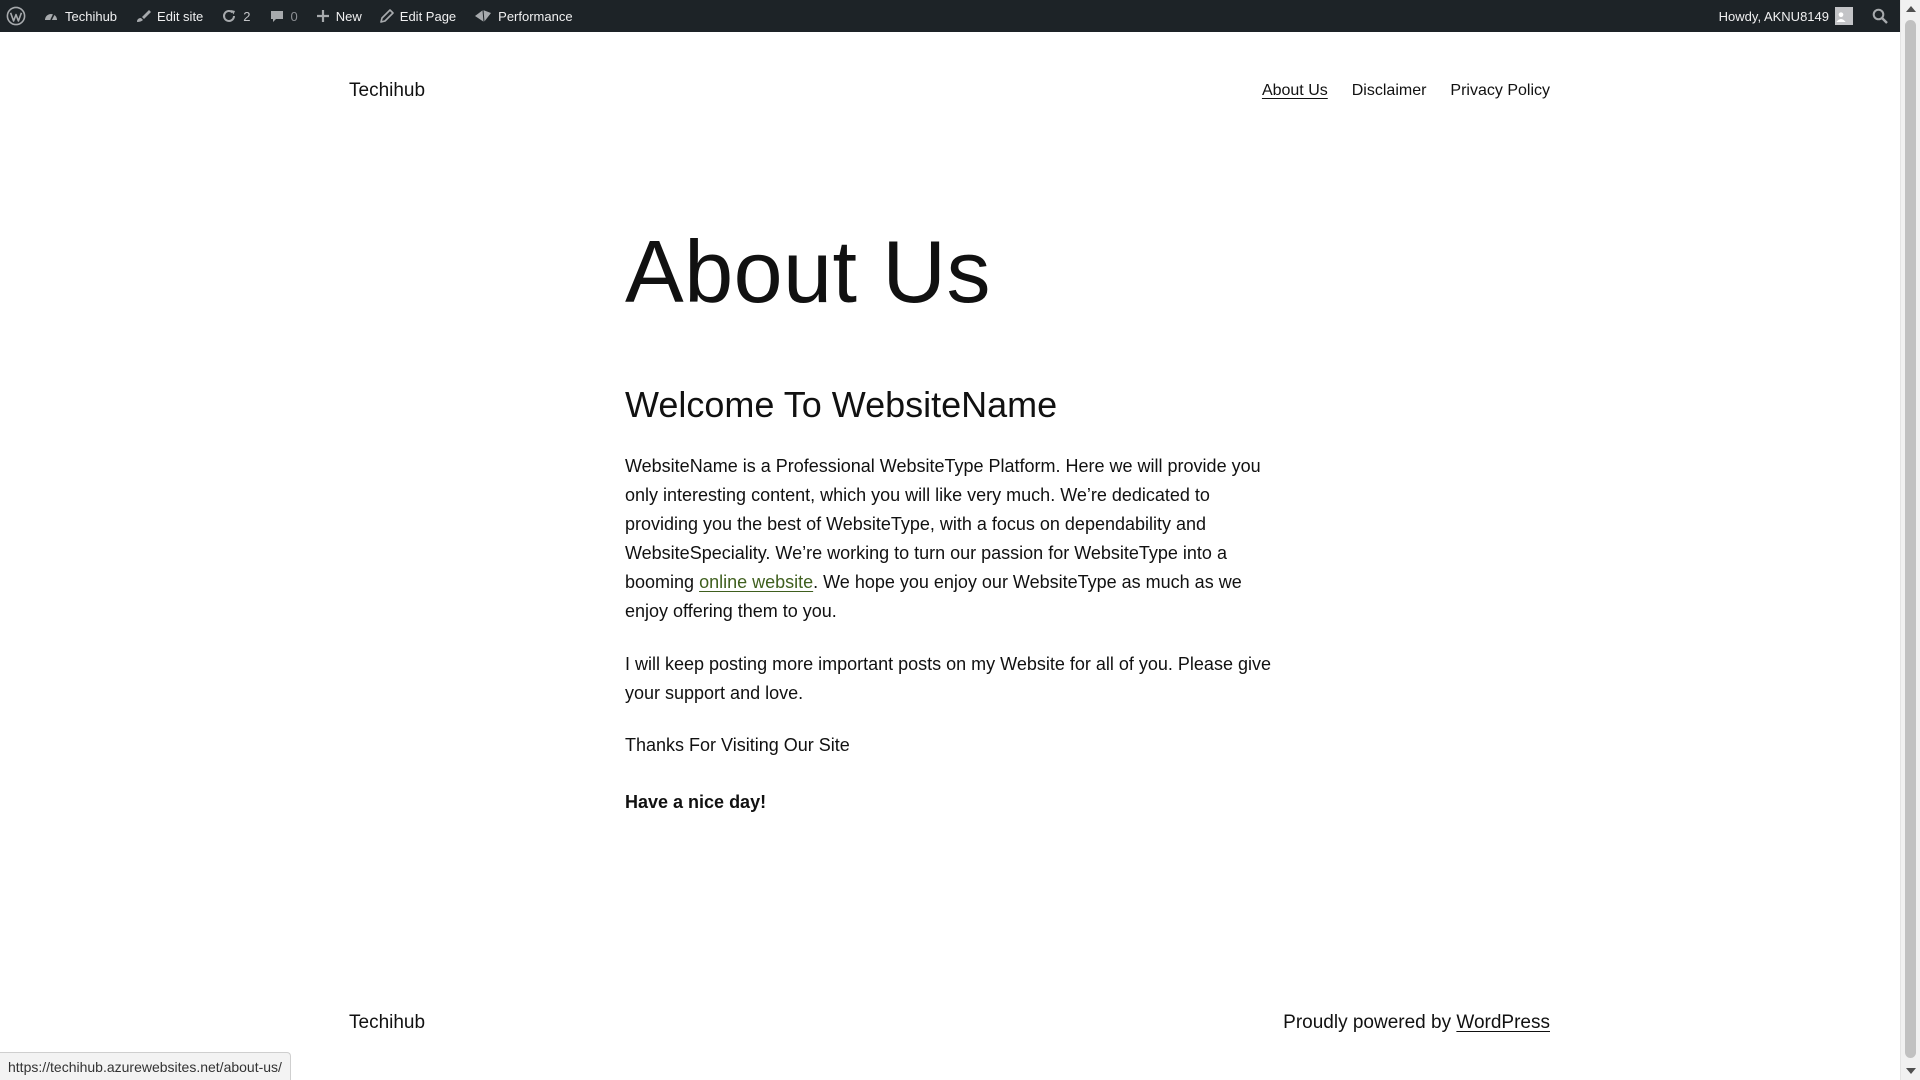  Describe the element at coordinates (91, 16) in the screenshot. I see `site-name-label: Techihub` at that location.